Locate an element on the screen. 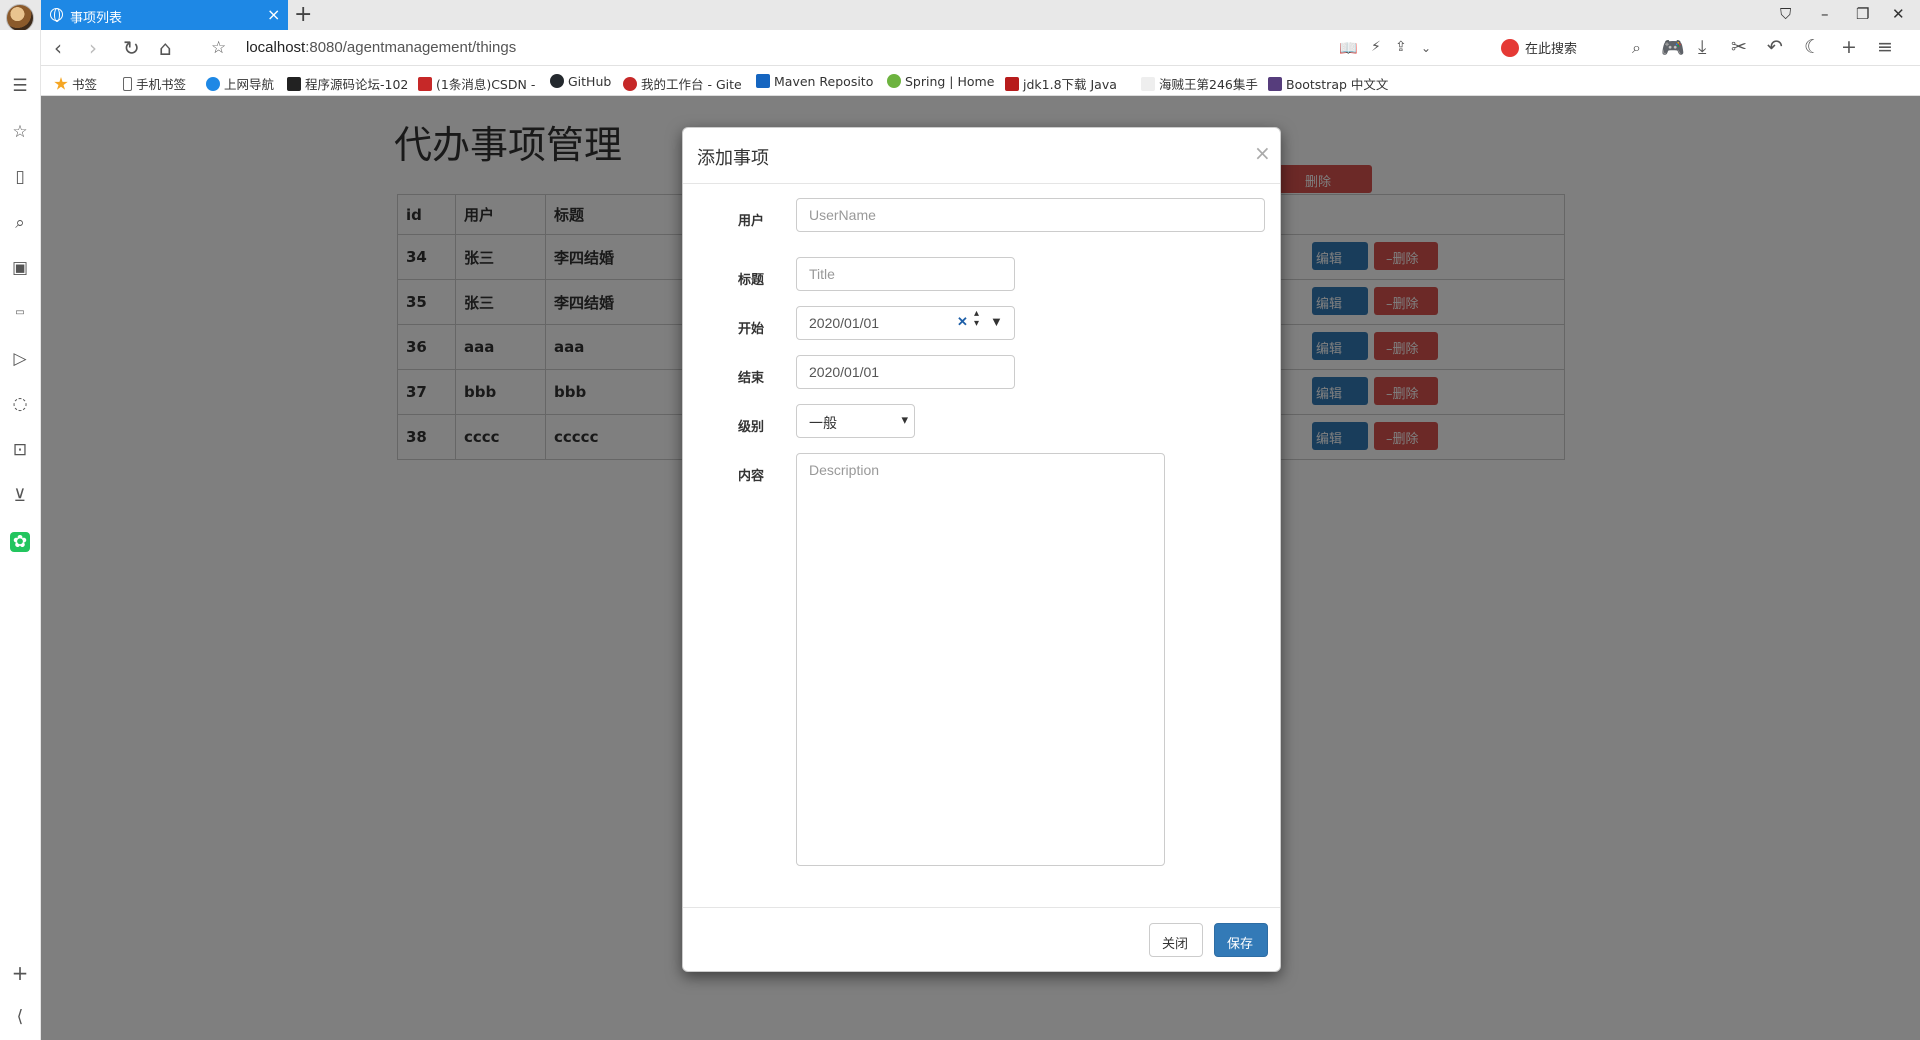  bookmark-item: Spring | Home is located at coordinates (940, 81).